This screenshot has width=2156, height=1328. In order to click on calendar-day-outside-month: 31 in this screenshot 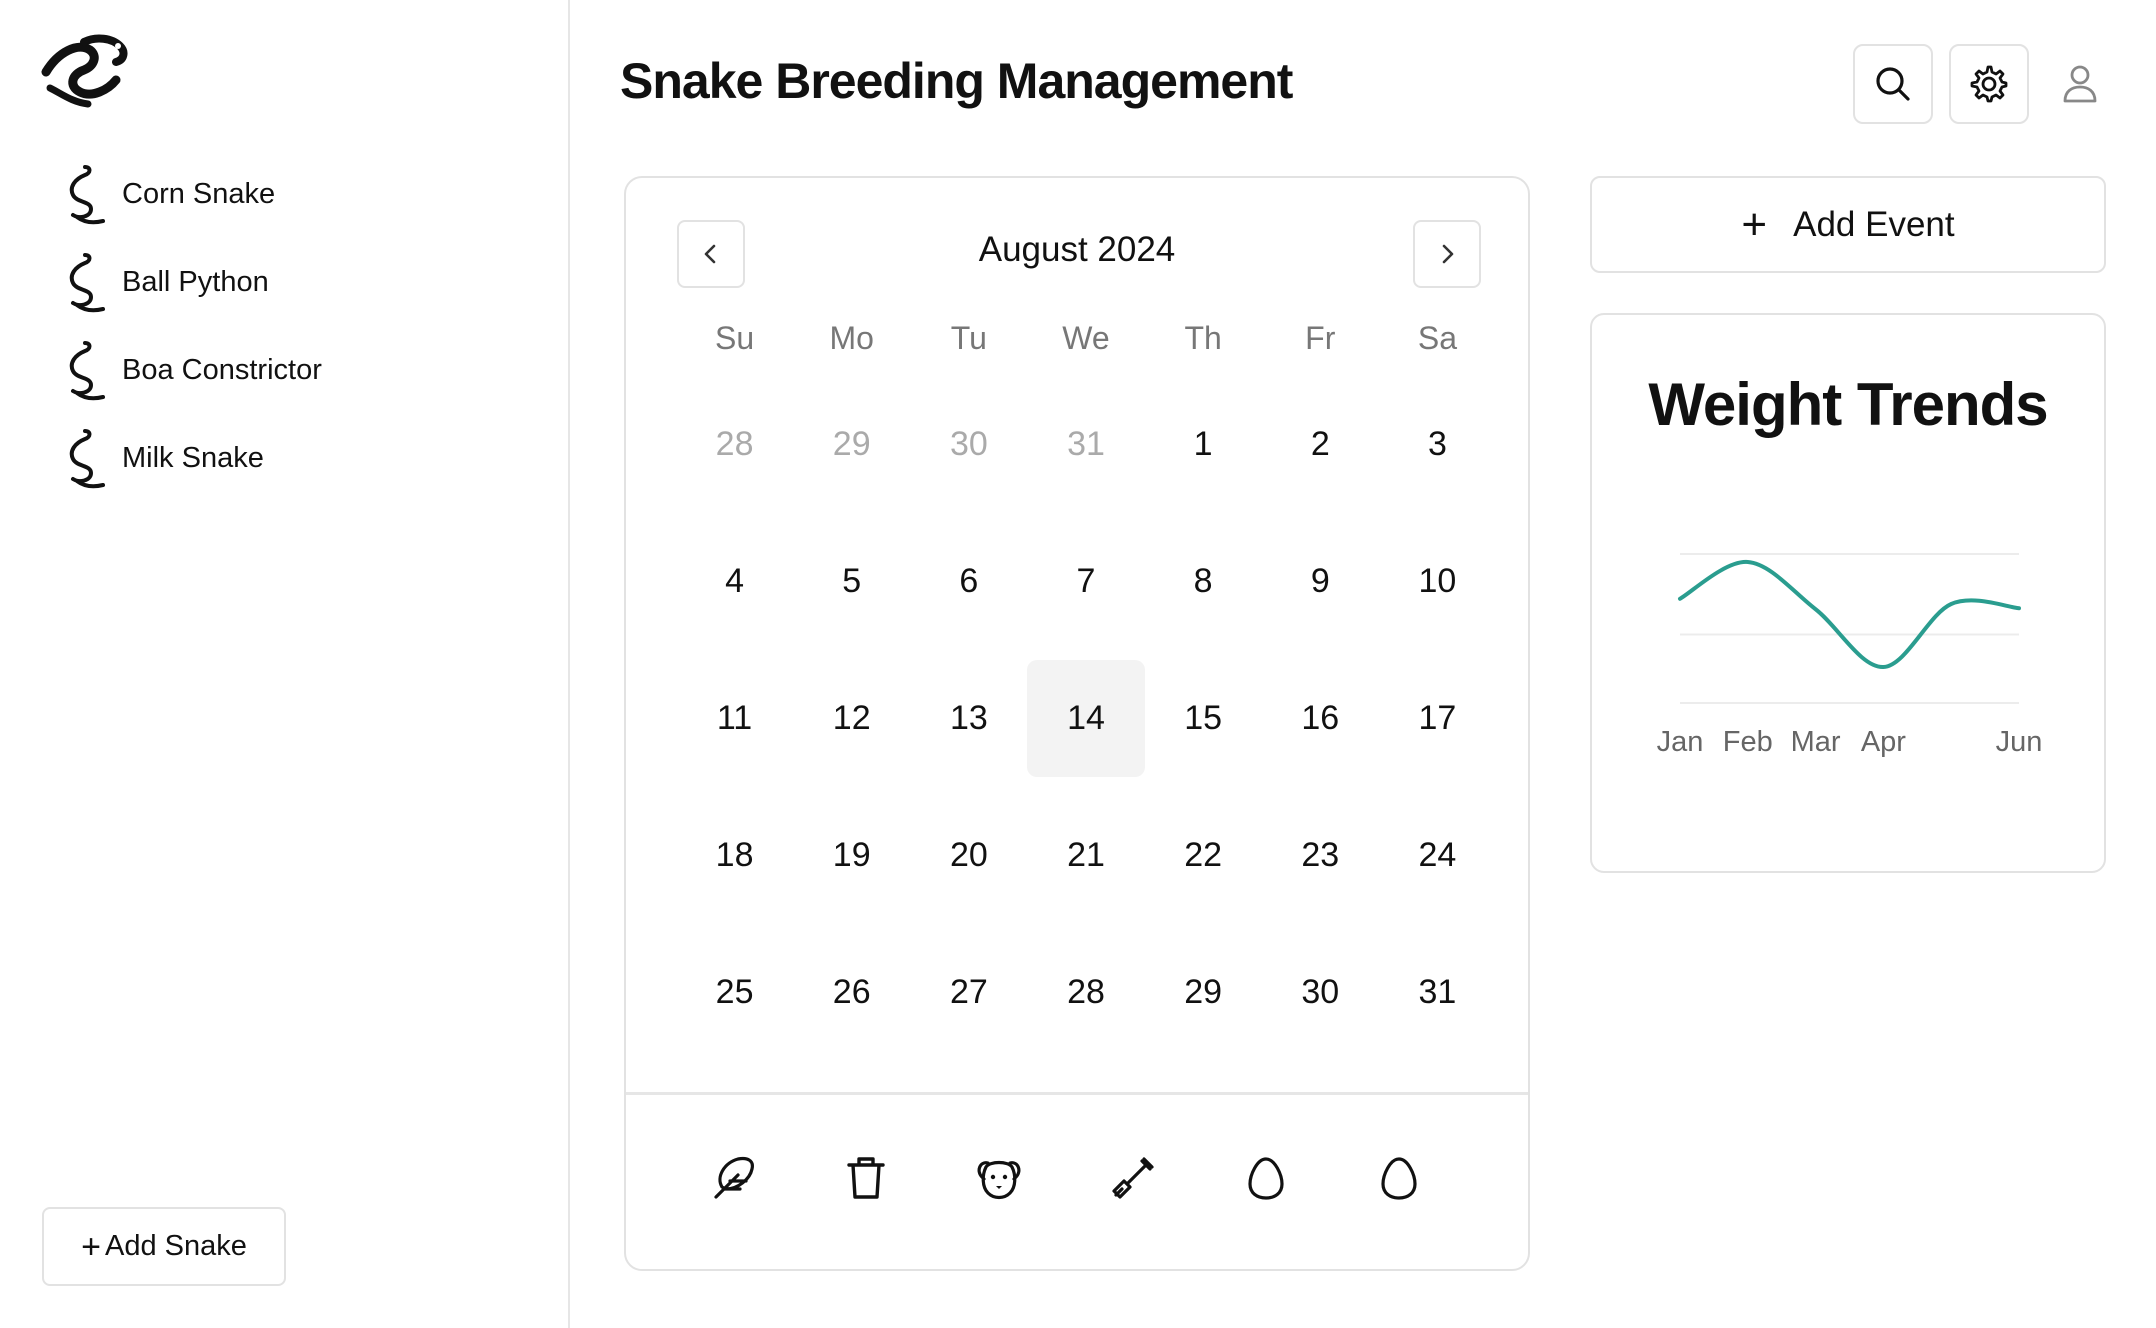, I will do `click(1085, 444)`.